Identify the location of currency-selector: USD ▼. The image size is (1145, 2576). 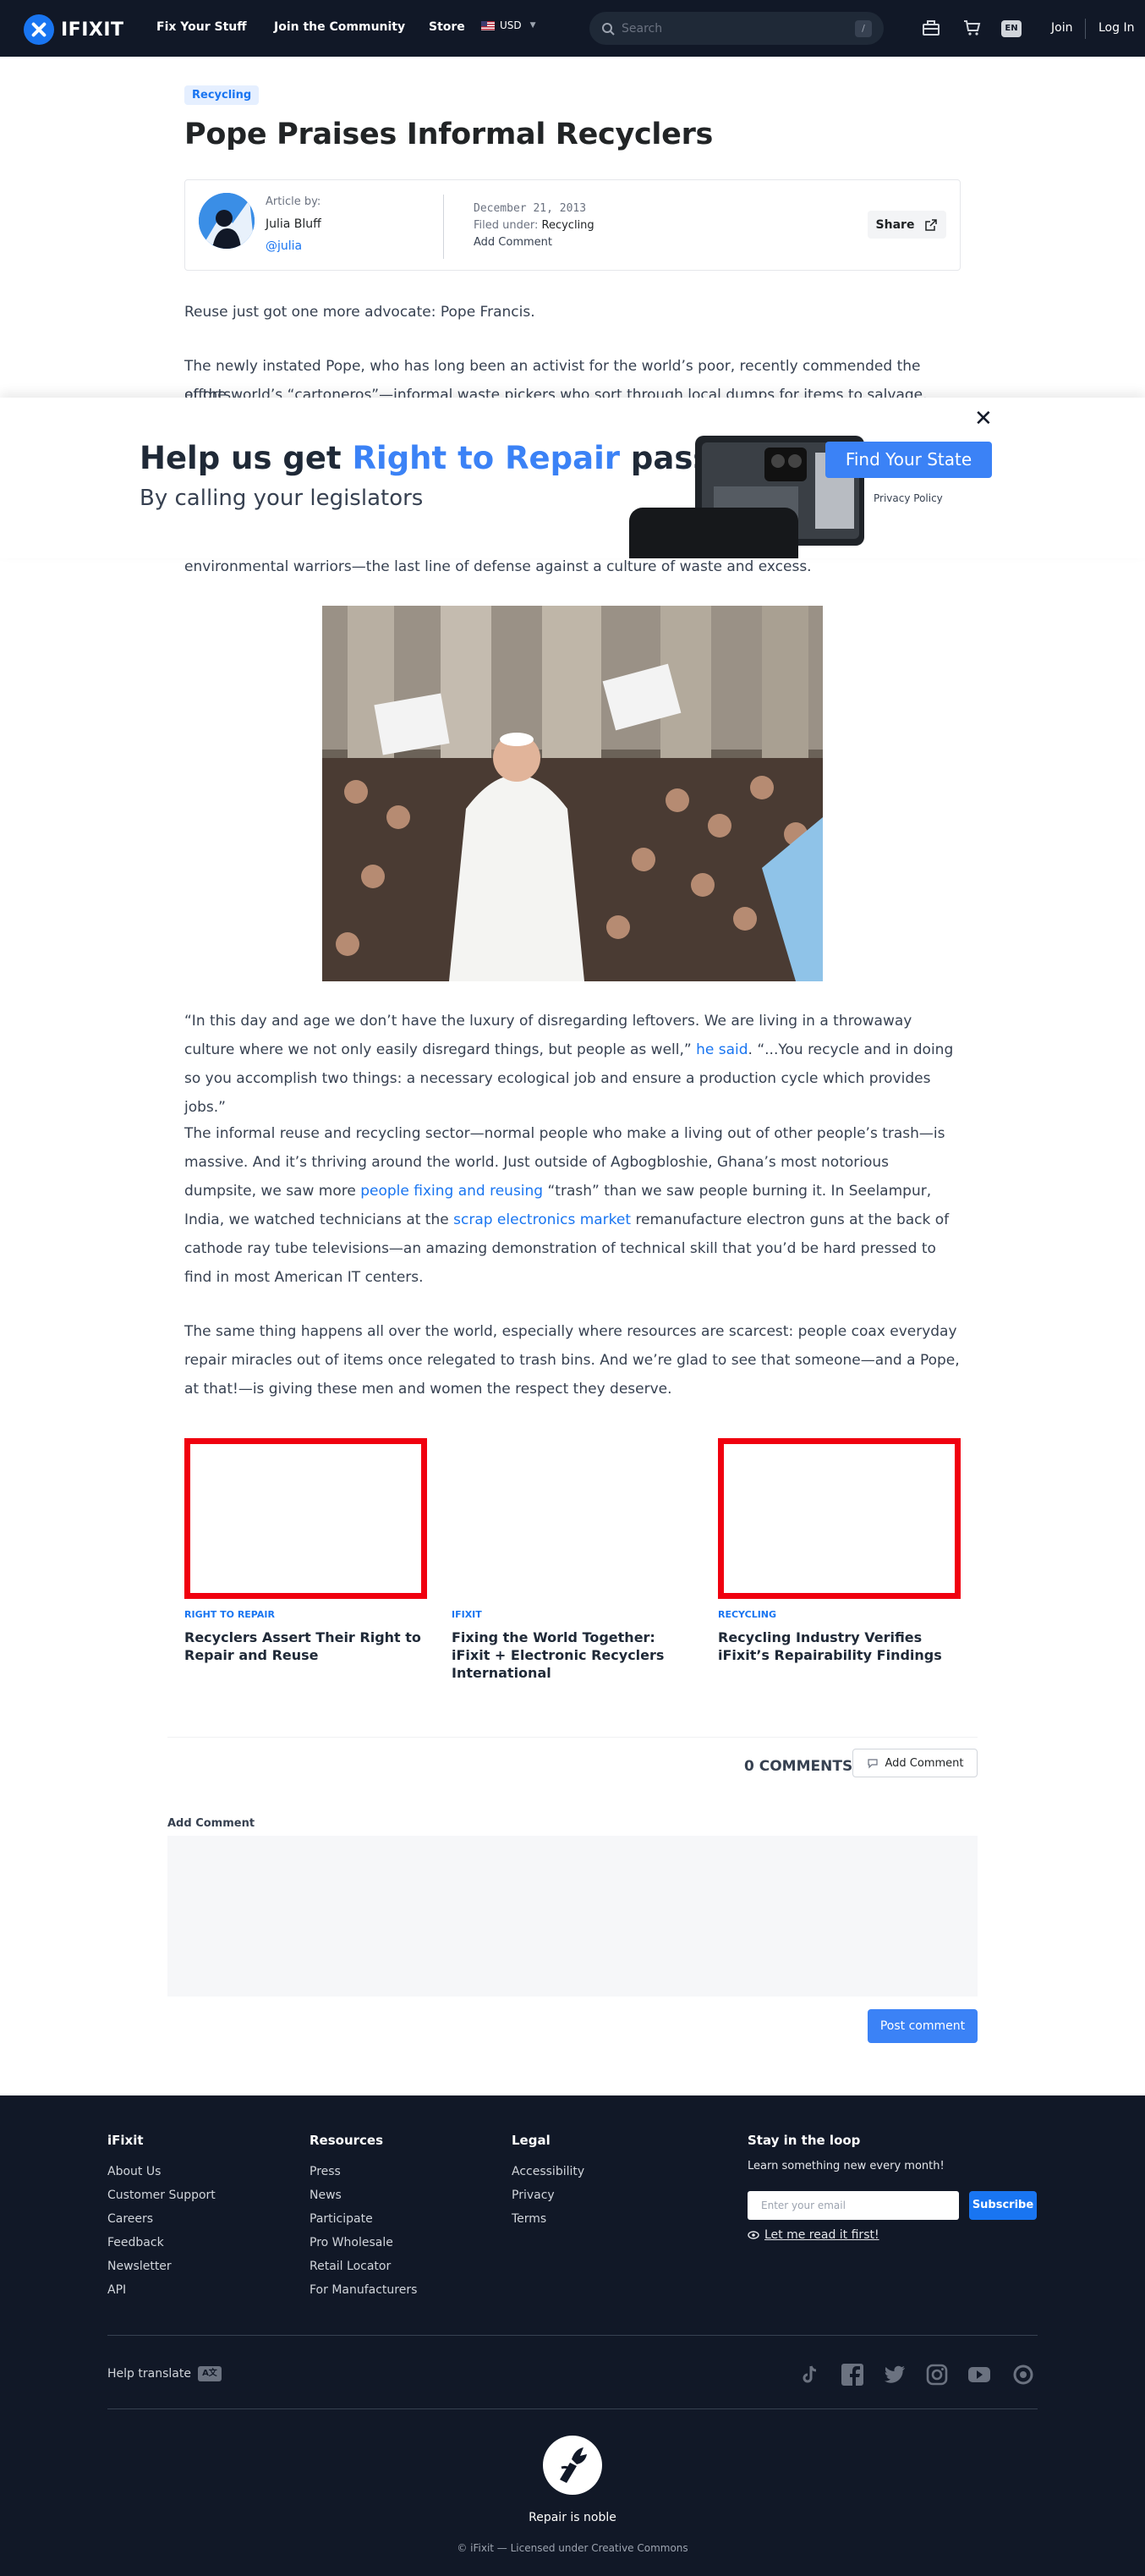
(508, 25).